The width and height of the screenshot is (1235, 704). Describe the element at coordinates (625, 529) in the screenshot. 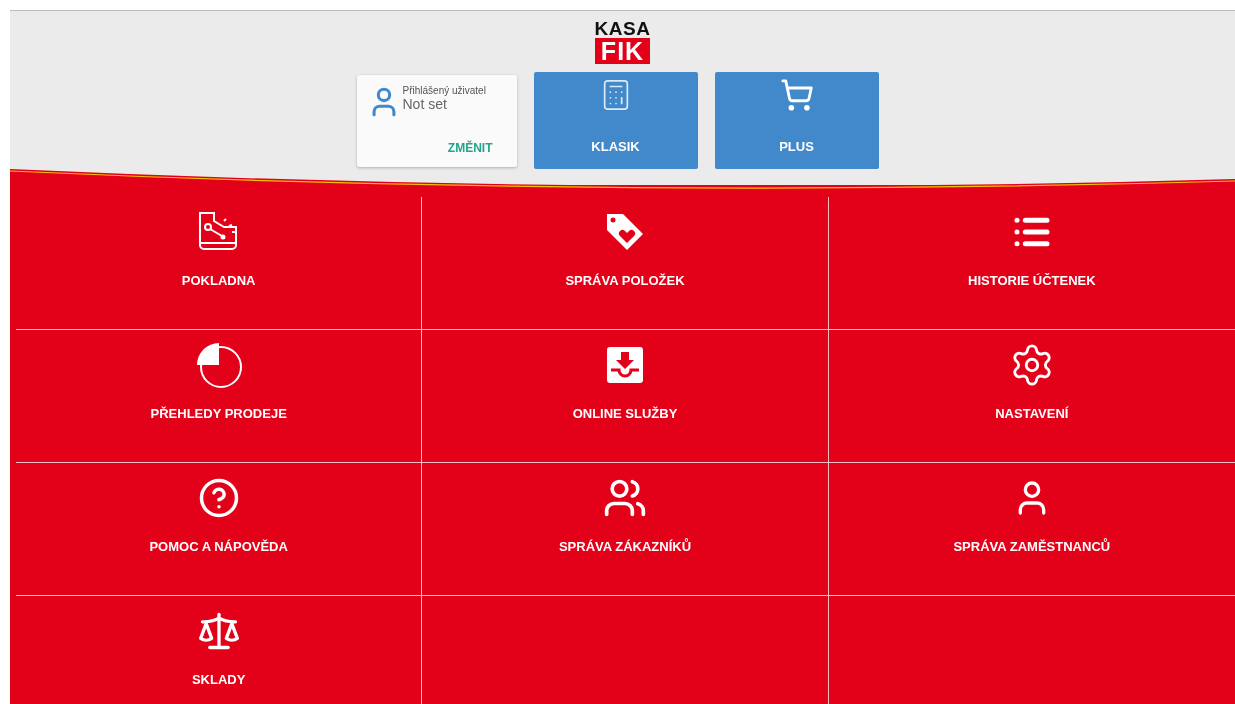

I see `menu-tile: SPRÁVA ZÁKAZNÍKŮ` at that location.